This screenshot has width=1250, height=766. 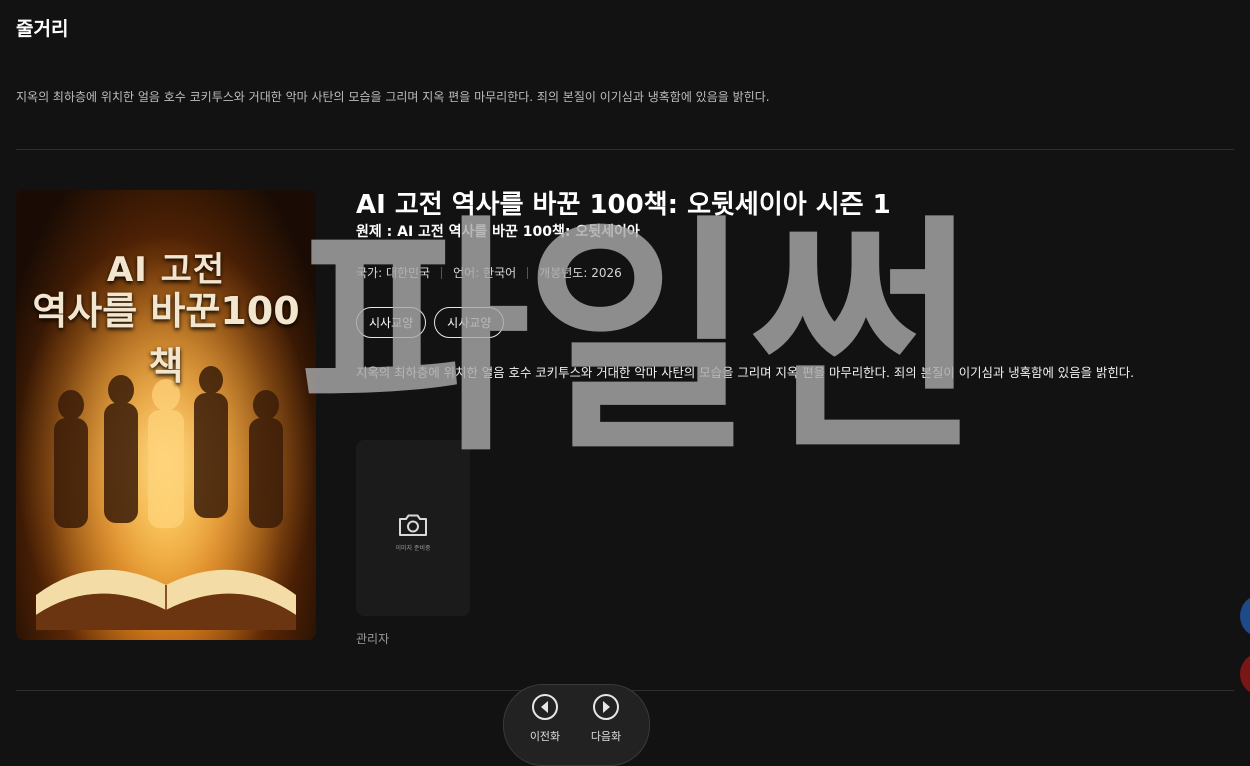 I want to click on camera-icon, so click(x=413, y=525).